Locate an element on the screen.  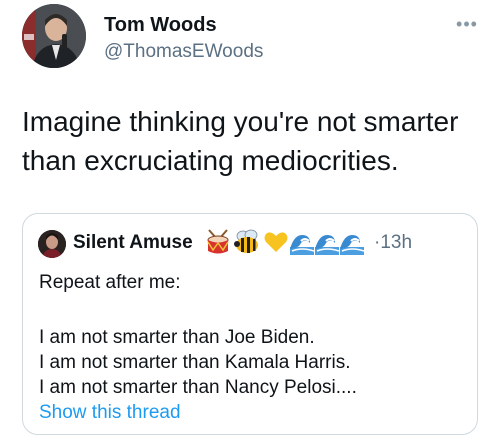
ellipsis-icon: ••• is located at coordinates (467, 24).